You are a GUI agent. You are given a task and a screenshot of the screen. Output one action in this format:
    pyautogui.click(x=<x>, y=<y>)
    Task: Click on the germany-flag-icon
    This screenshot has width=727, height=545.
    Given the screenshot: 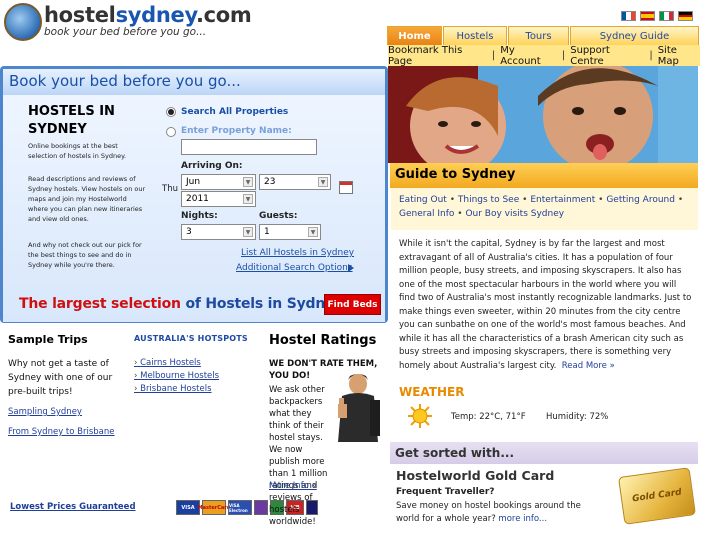 What is the action you would take?
    pyautogui.click(x=685, y=16)
    